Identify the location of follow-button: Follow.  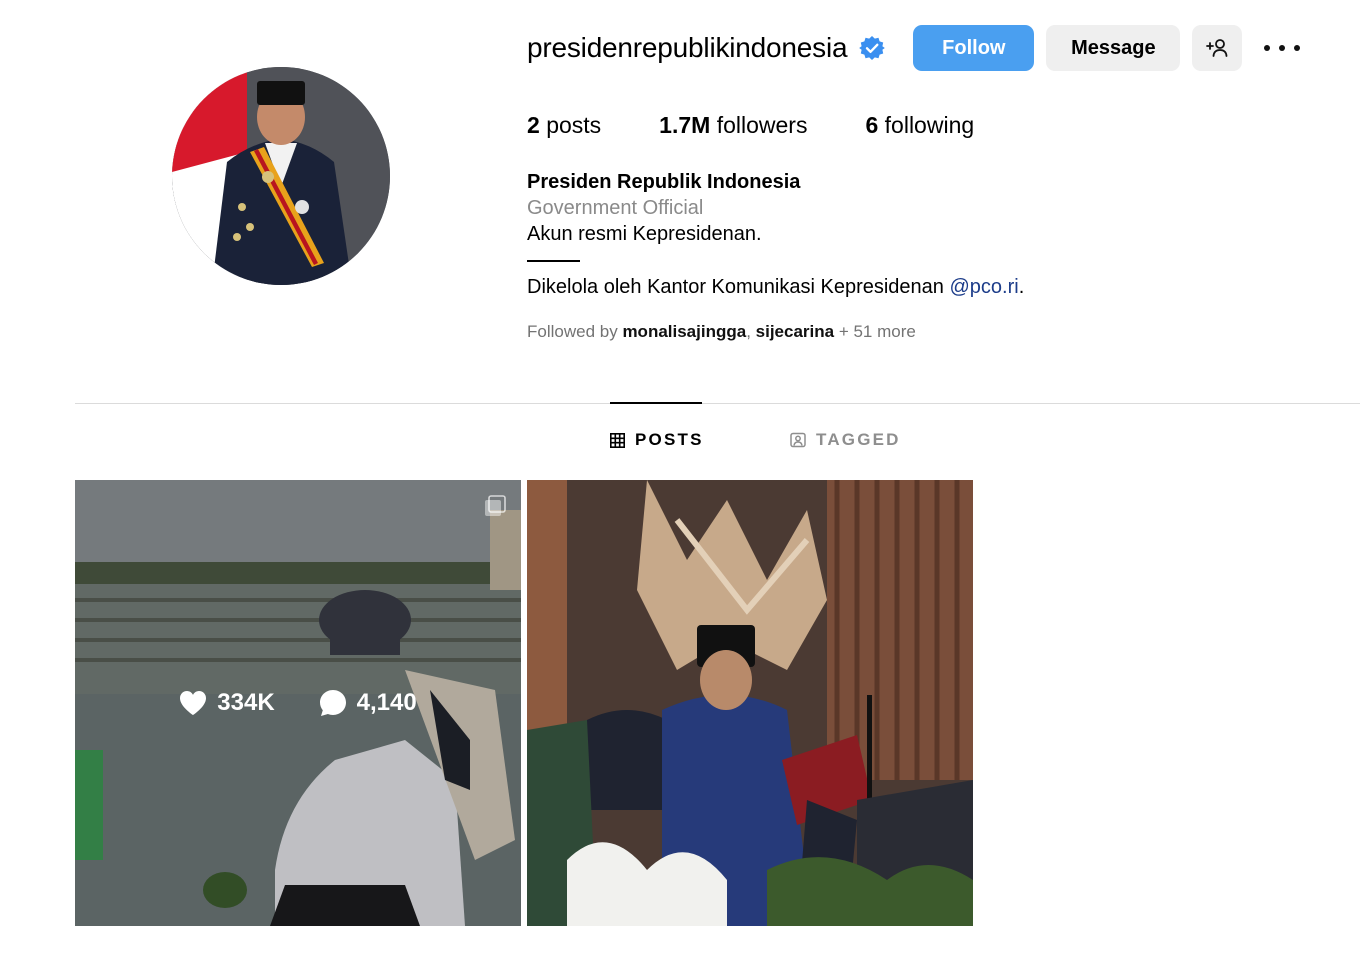
(974, 48).